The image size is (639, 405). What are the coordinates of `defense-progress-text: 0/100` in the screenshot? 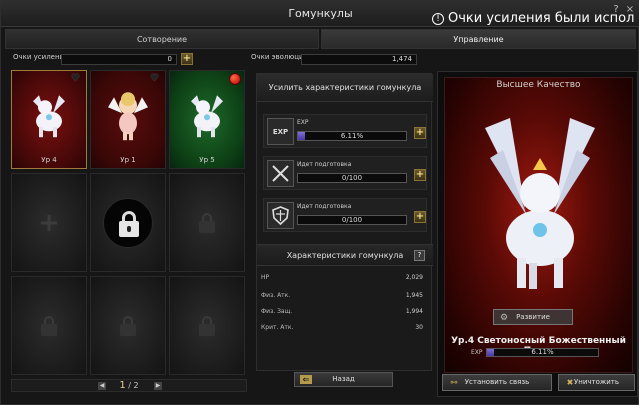 It's located at (352, 220).